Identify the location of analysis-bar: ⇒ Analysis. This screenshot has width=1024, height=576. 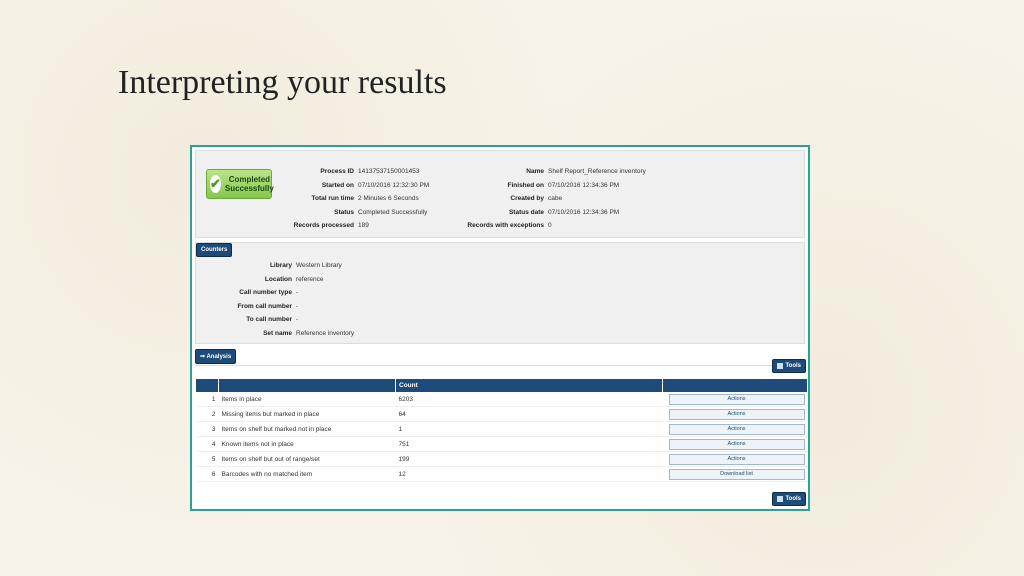
(500, 357).